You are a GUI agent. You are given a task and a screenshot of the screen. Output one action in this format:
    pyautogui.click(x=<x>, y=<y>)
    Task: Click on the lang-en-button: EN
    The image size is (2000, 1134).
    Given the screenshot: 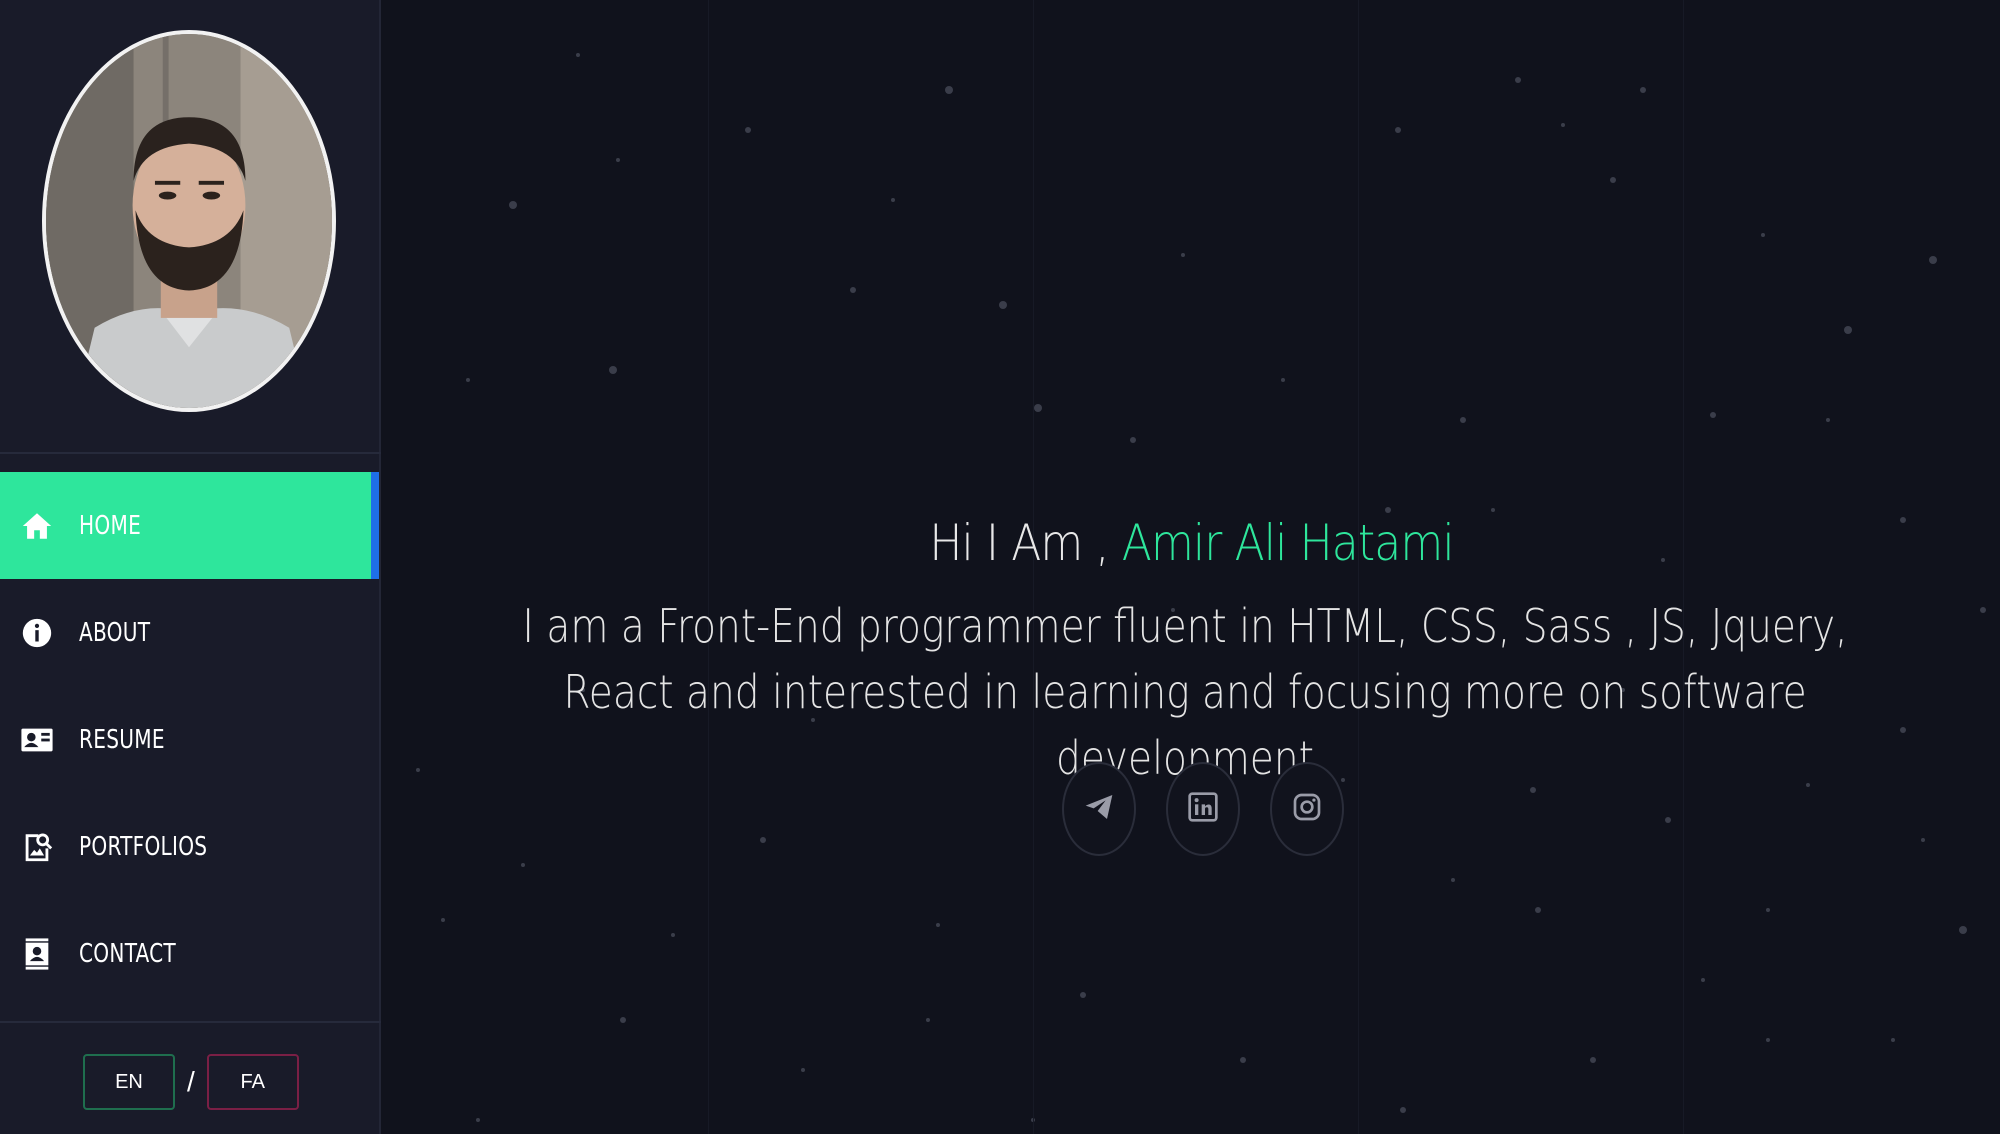 What is the action you would take?
    pyautogui.click(x=129, y=1082)
    